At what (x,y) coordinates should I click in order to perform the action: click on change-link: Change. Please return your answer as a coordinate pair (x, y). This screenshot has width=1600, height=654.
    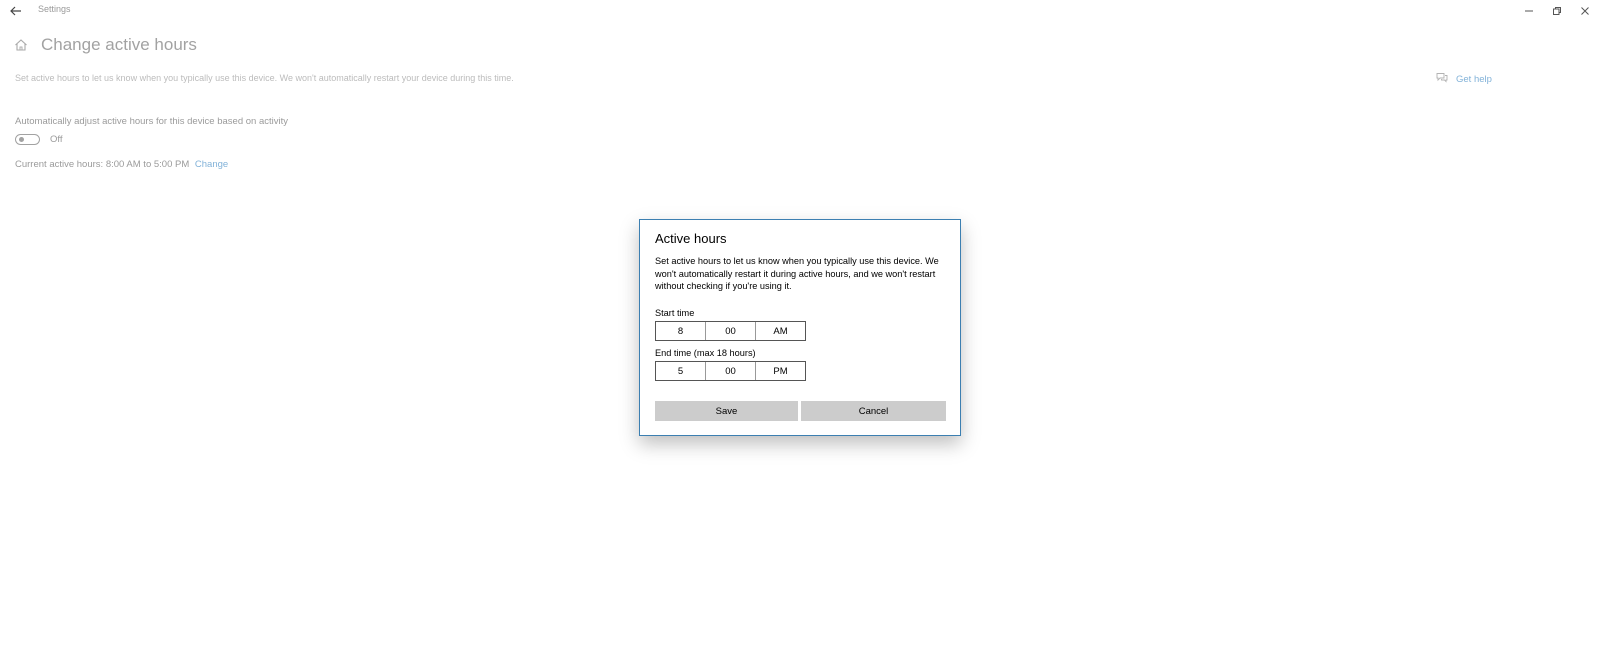
    Looking at the image, I should click on (211, 164).